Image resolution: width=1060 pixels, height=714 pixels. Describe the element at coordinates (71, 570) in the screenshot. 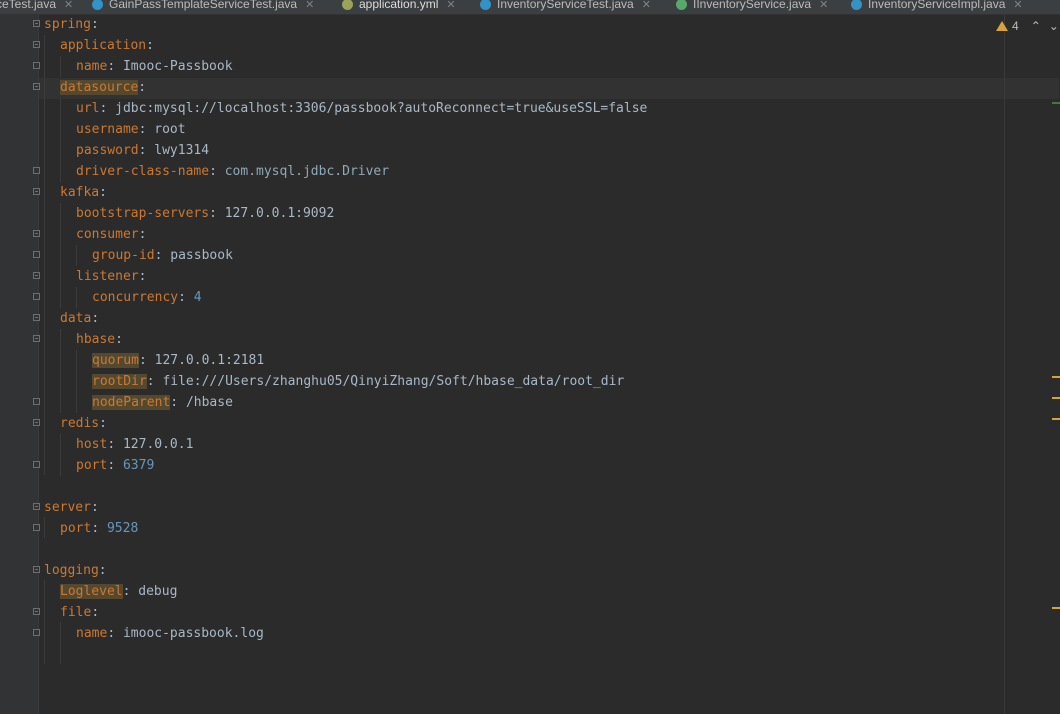

I see `yaml-key: logging` at that location.